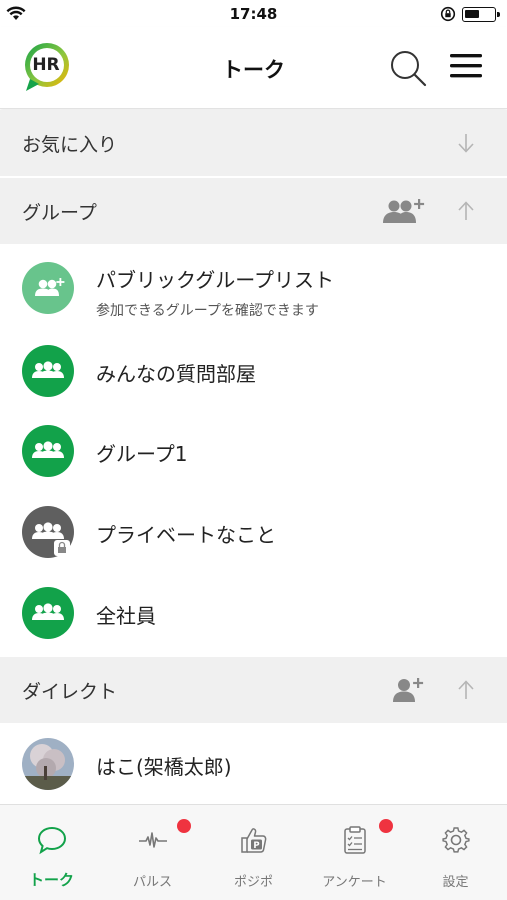 The width and height of the screenshot is (507, 900). I want to click on row-title: グループ1, so click(142, 454).